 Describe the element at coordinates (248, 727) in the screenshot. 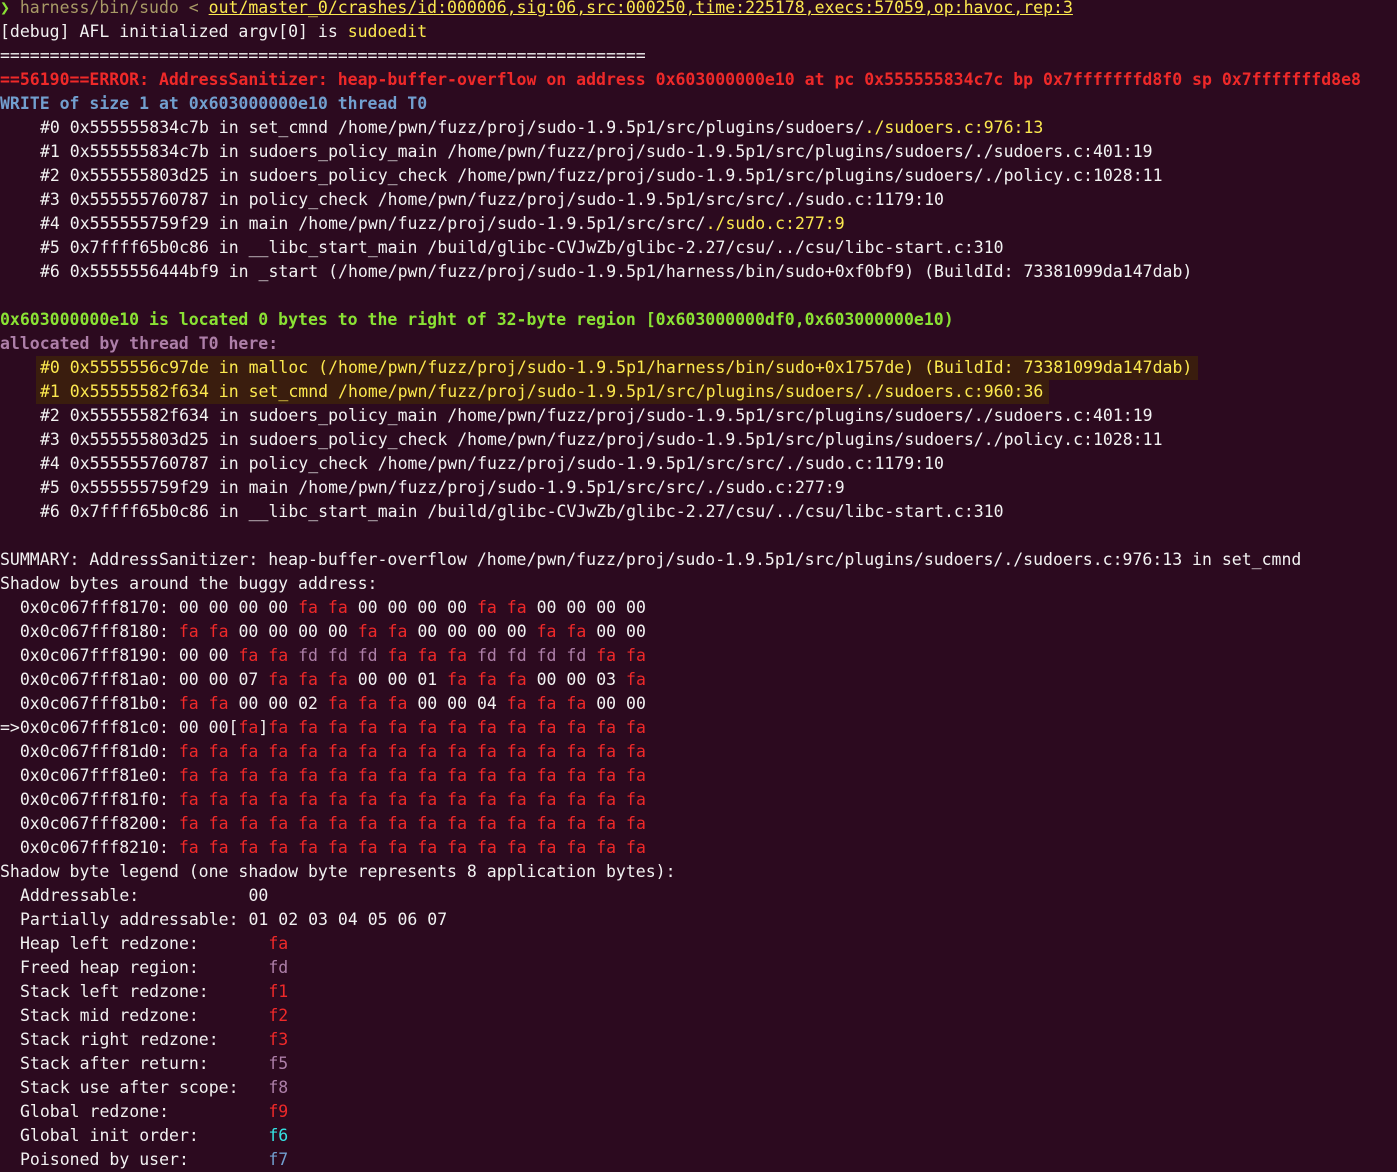

I see `shadow-byte-buggy: fa` at that location.